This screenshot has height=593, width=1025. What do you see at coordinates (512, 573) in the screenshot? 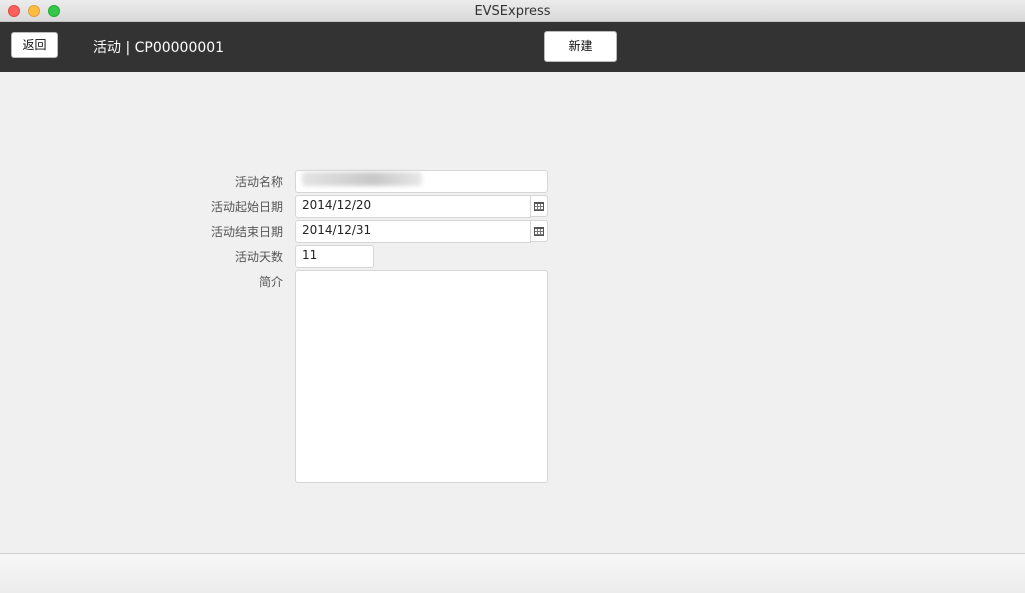
I see `bottom-bar` at bounding box center [512, 573].